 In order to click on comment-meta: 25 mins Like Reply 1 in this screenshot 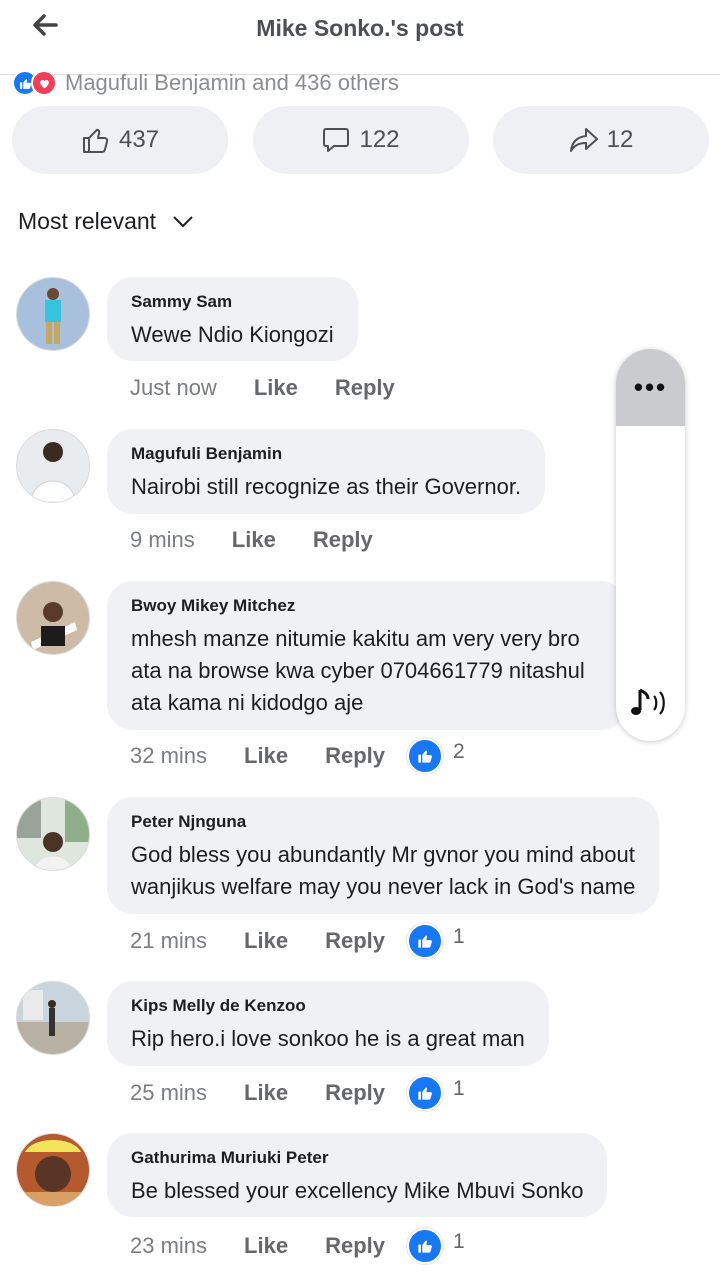, I will do `click(297, 1093)`.